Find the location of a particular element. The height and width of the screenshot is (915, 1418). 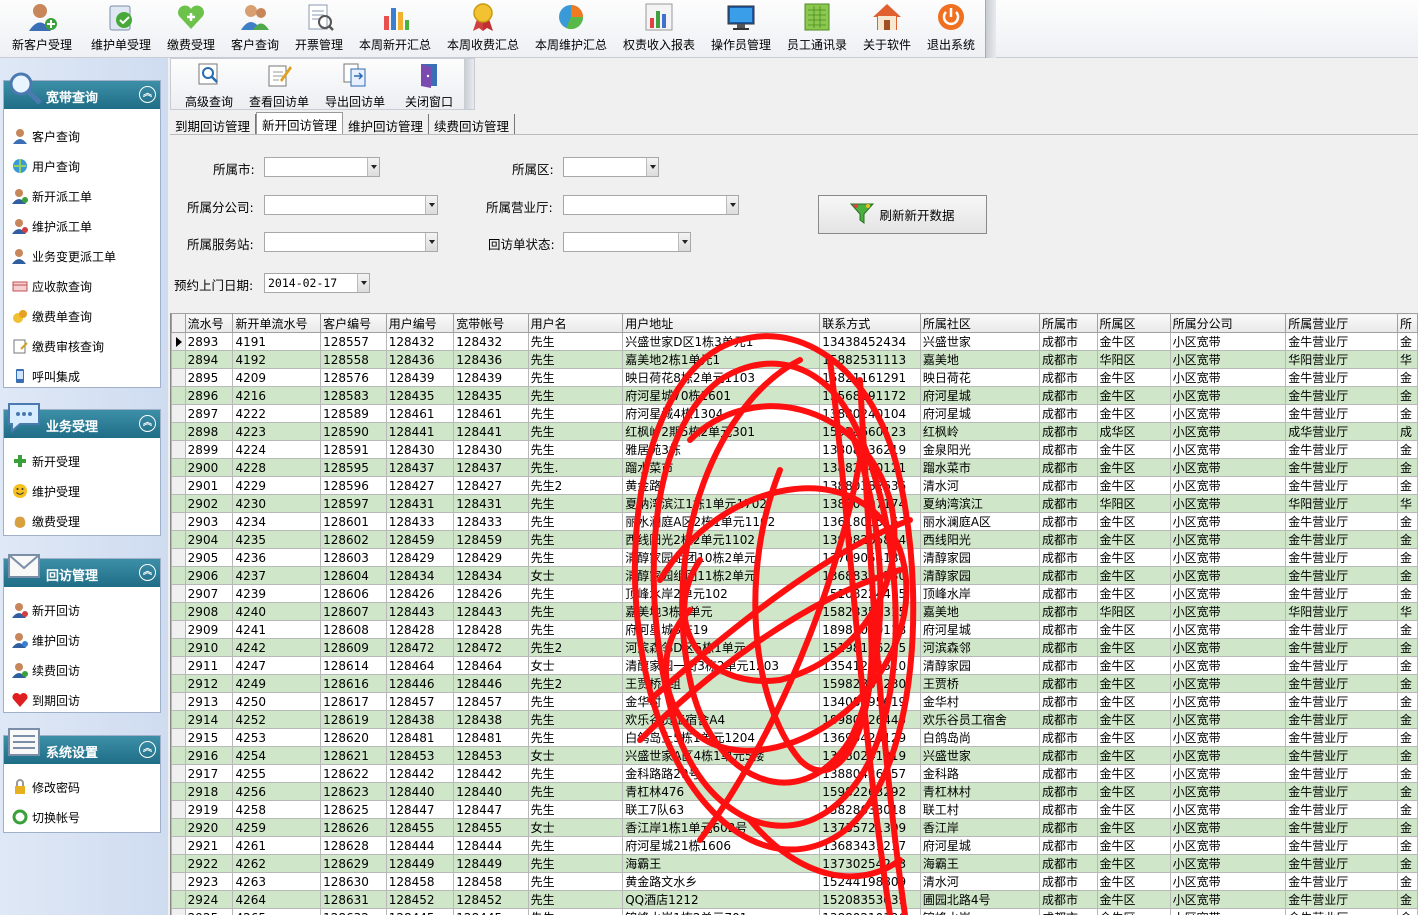

table-cell: 128447 is located at coordinates (420, 809).